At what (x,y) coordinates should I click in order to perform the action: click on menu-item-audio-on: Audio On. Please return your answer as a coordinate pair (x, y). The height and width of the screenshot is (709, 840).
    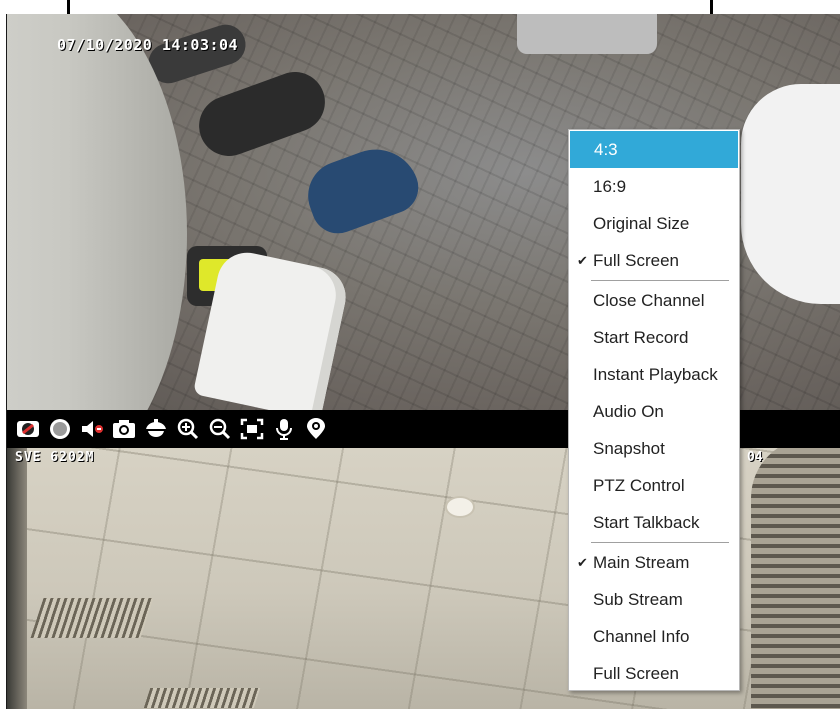
    Looking at the image, I should click on (654, 411).